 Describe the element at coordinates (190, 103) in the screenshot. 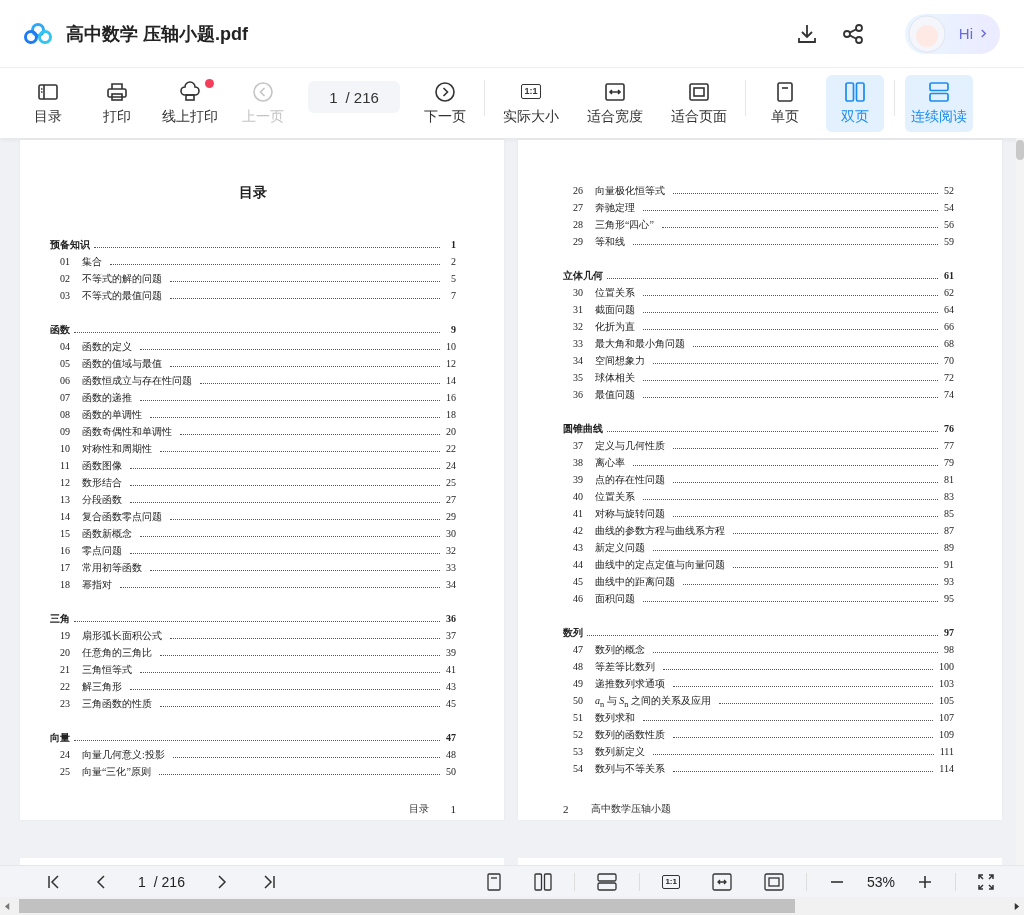

I see `toolbar-button: 线上打印` at that location.